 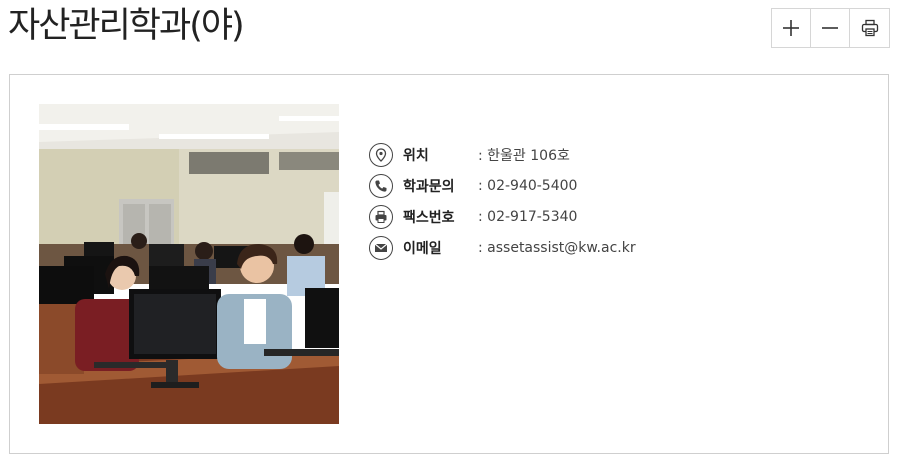 I want to click on contact-item-fax: 팩스번호 : 02-917-5340, so click(x=502, y=216).